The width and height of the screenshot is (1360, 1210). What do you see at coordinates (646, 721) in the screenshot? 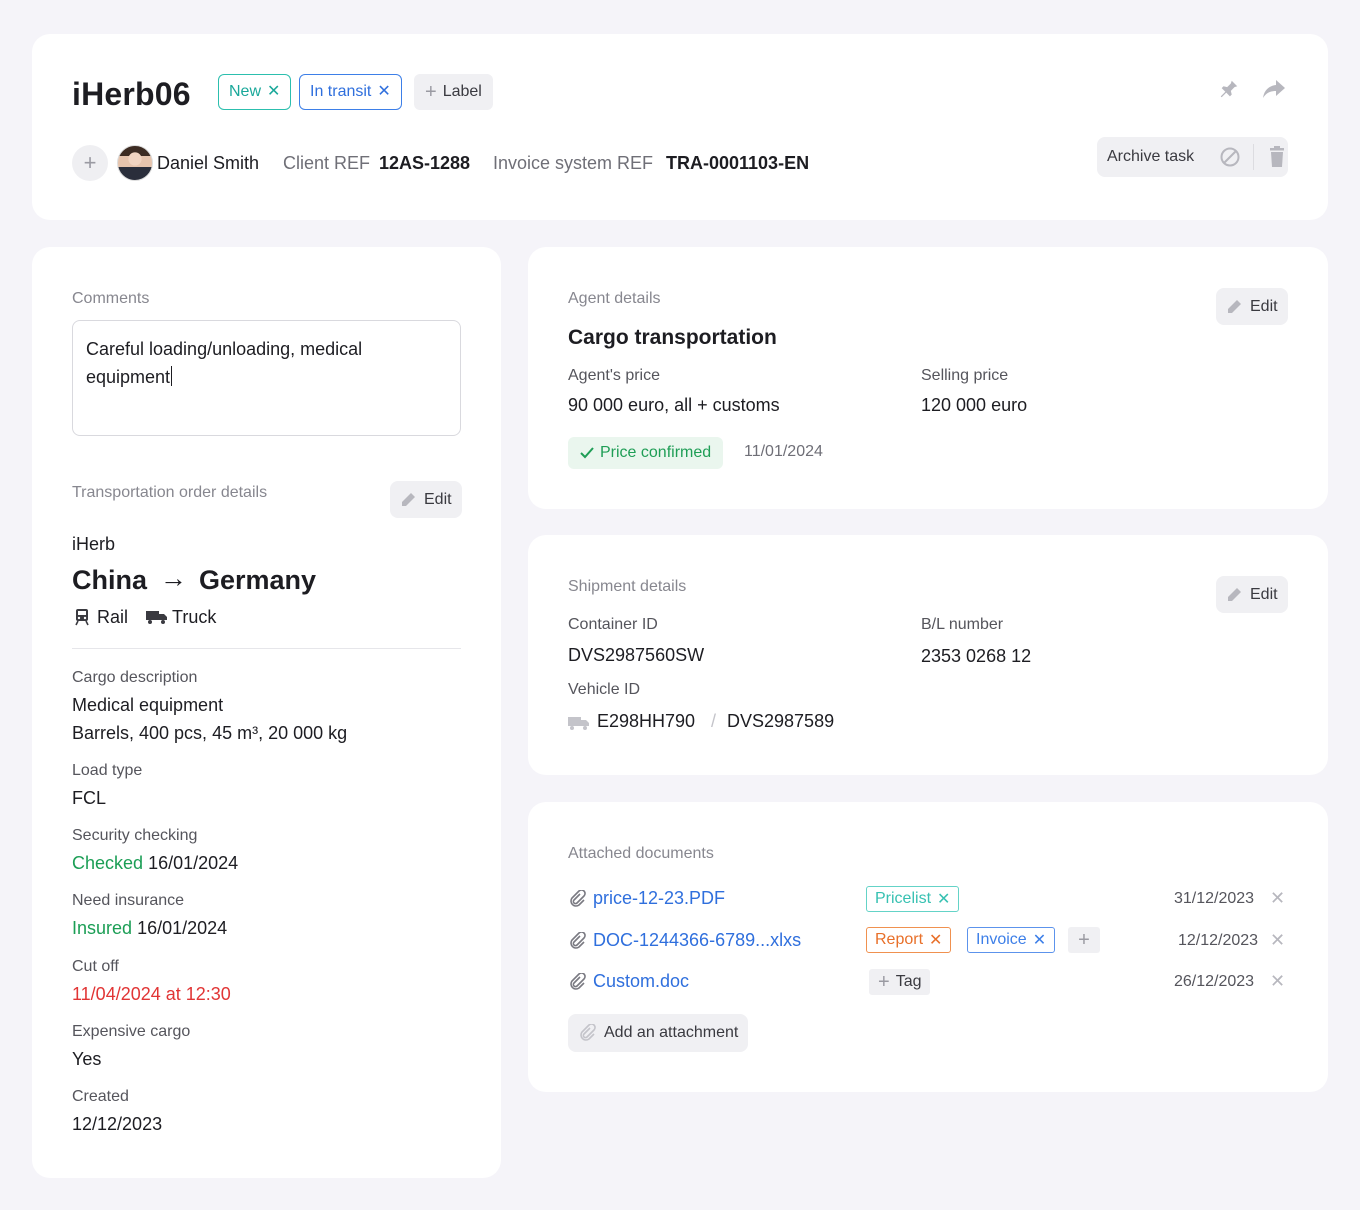
I see `vehicle-id-value-1: E298HH790` at bounding box center [646, 721].